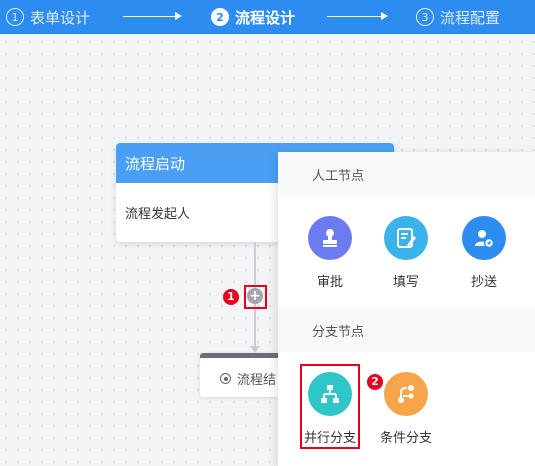 This screenshot has width=535, height=466. I want to click on step-flow-design: 2 流程设计, so click(253, 17).